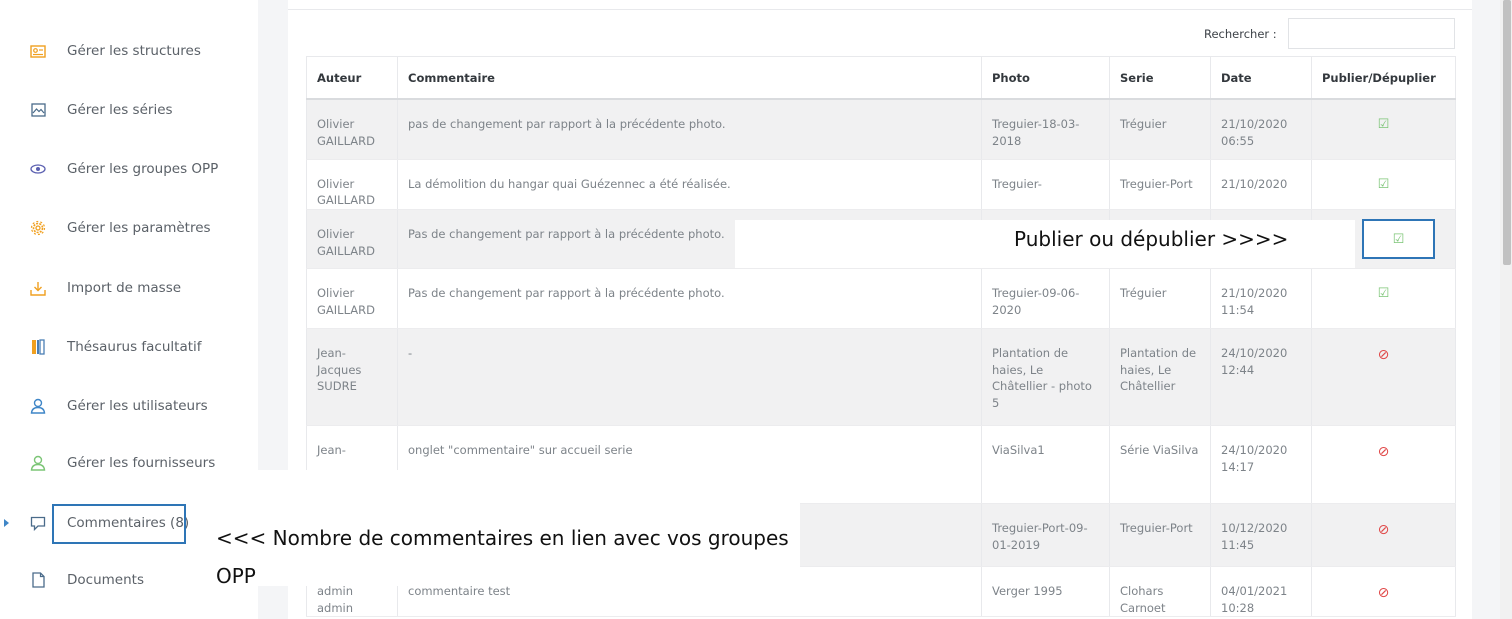 Image resolution: width=1512 pixels, height=619 pixels. Describe the element at coordinates (137, 406) in the screenshot. I see `sidebar-item-label: Gérer les utilisateurs` at that location.